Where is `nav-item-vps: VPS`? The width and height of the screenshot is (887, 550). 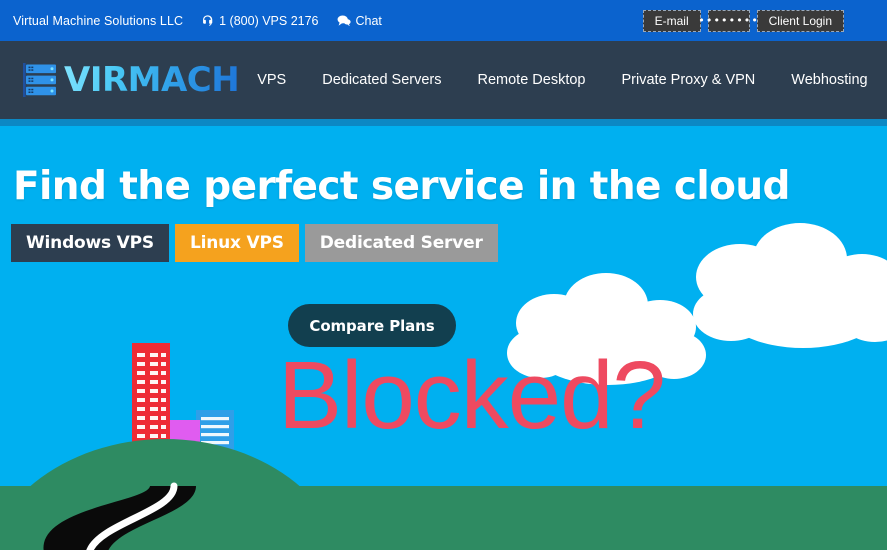 nav-item-vps: VPS is located at coordinates (271, 80).